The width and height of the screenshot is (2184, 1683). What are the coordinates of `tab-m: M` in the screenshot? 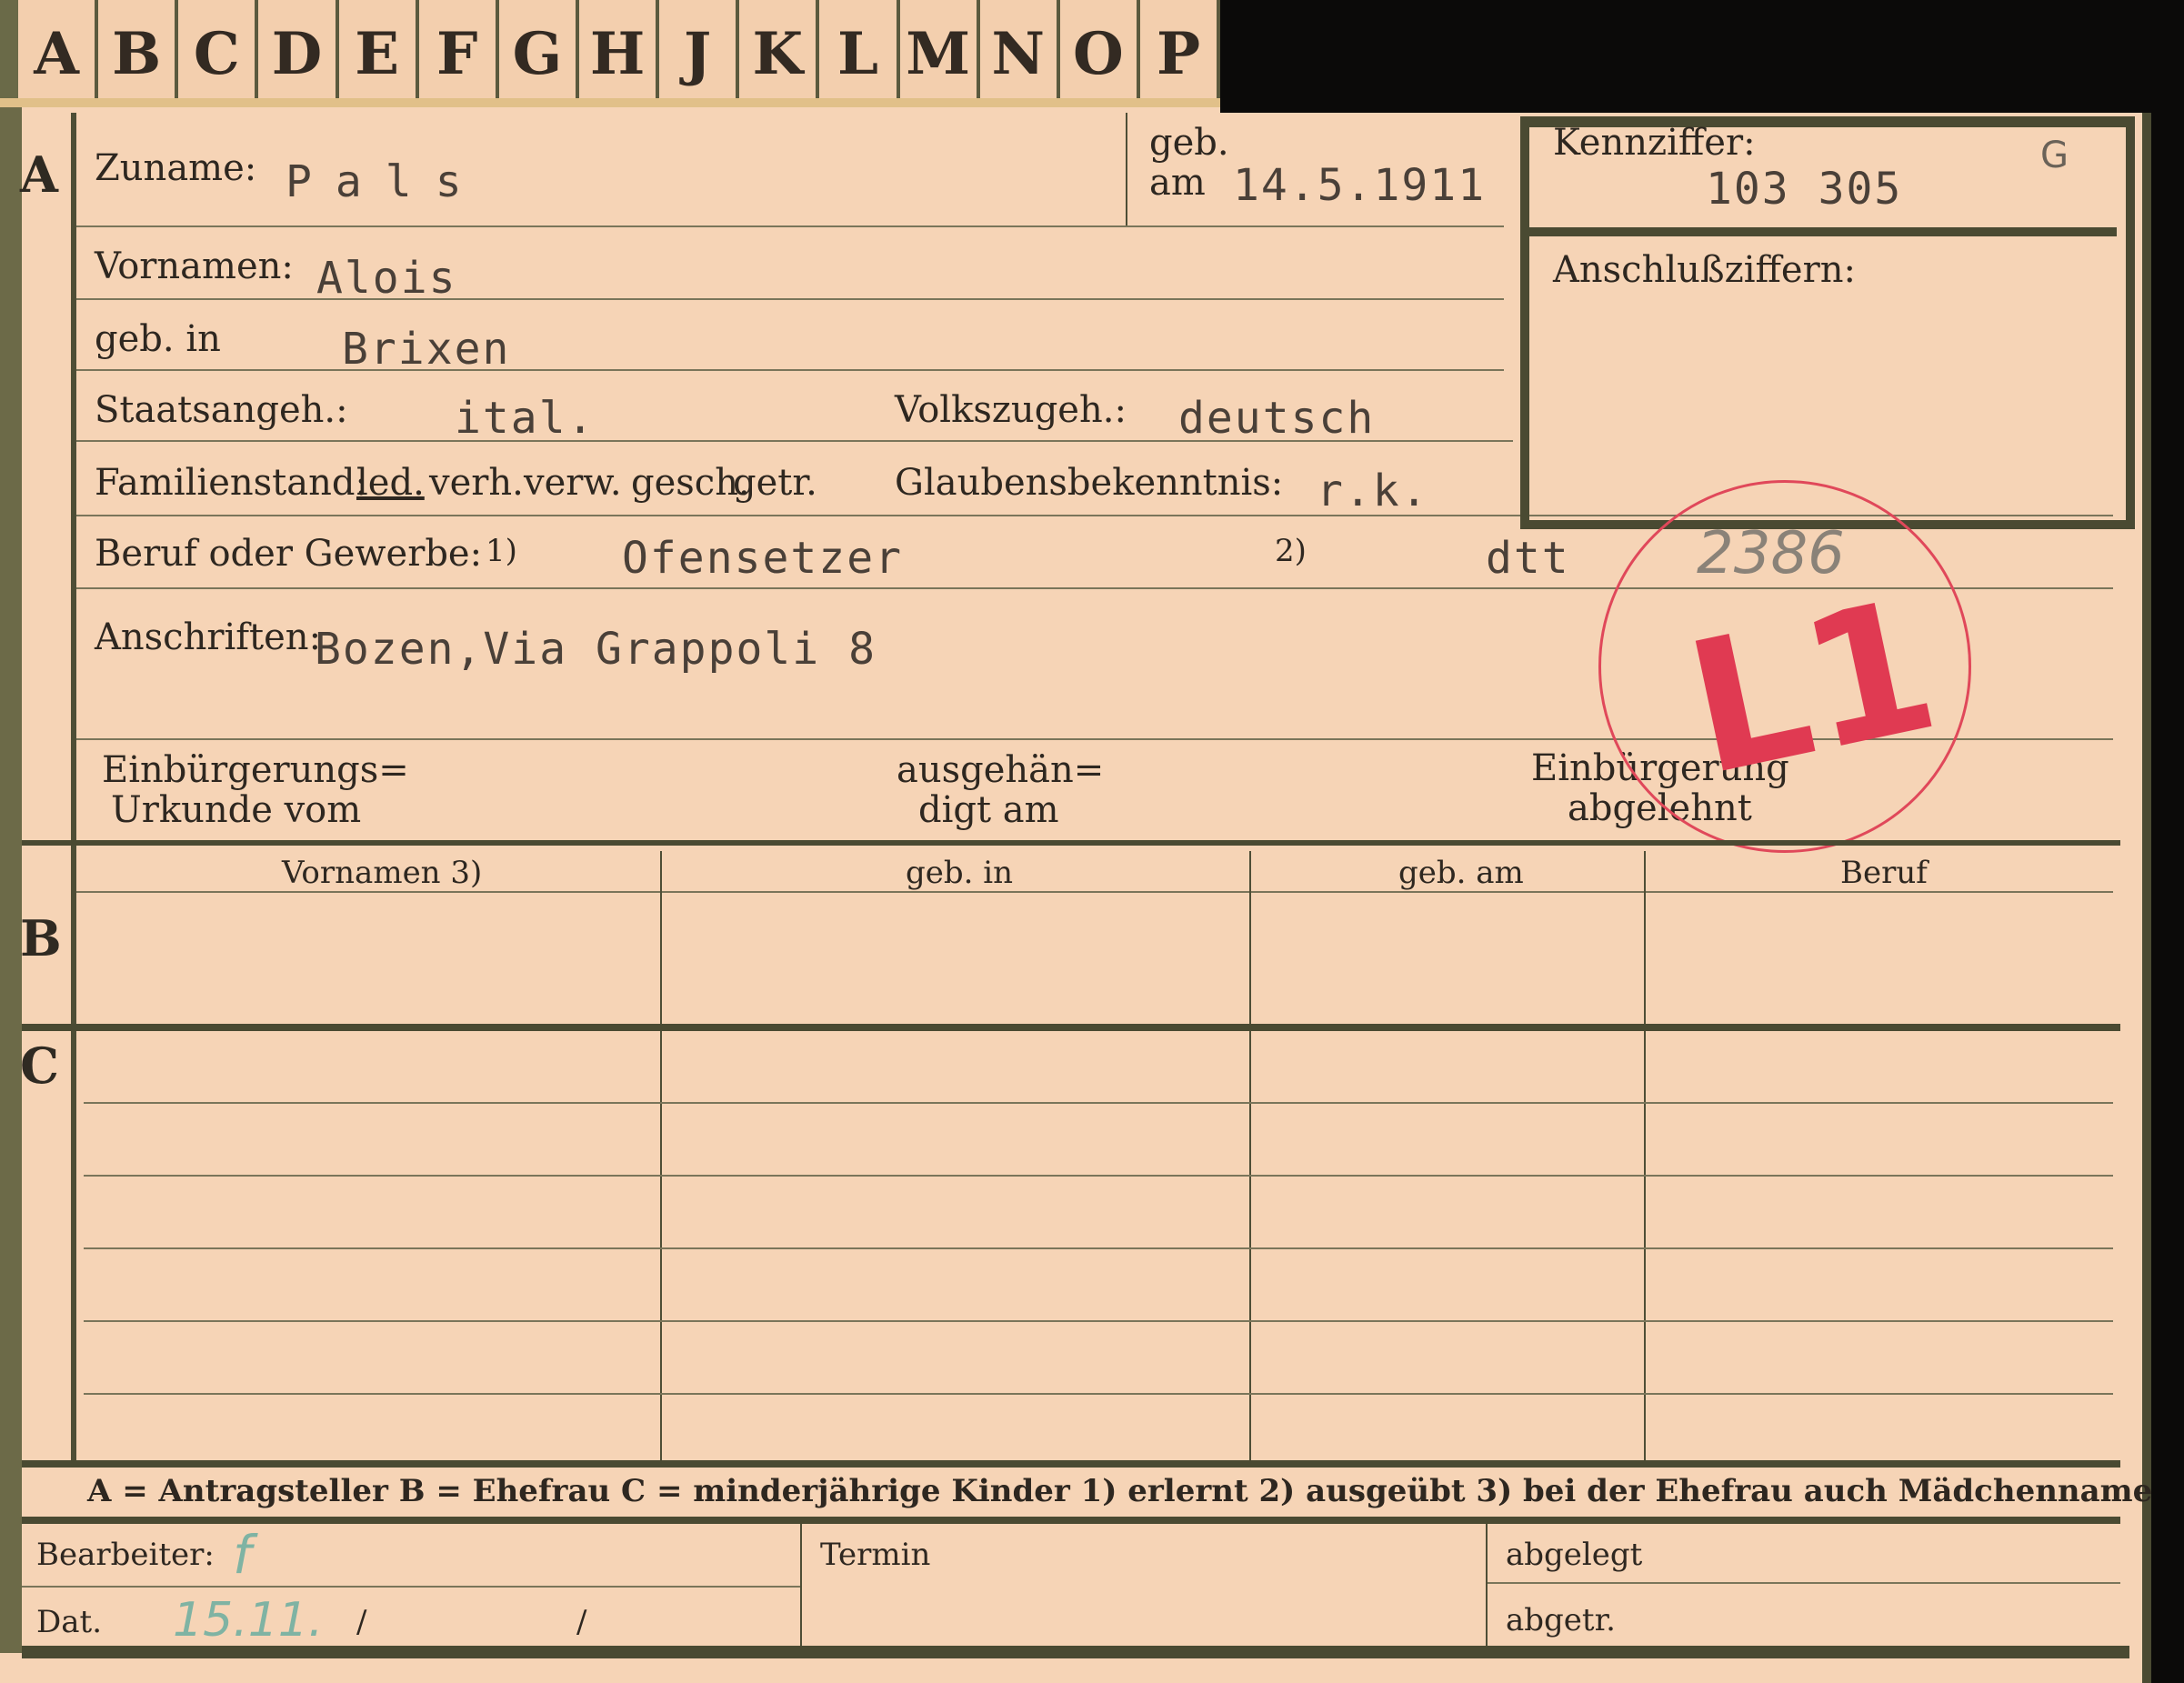 It's located at (940, 53).